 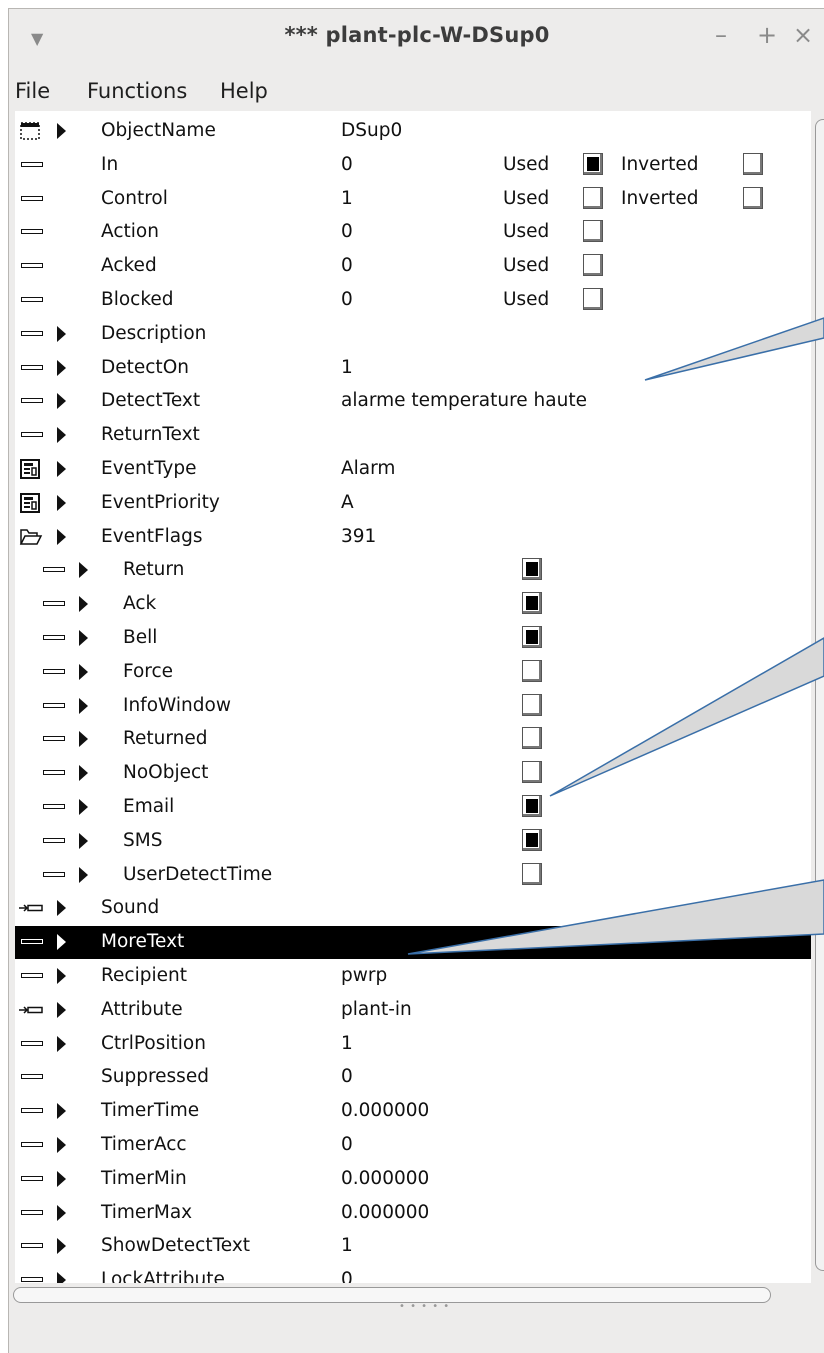 What do you see at coordinates (413, 875) in the screenshot?
I see `attribute-row-userdetecttime: UserDetectTime` at bounding box center [413, 875].